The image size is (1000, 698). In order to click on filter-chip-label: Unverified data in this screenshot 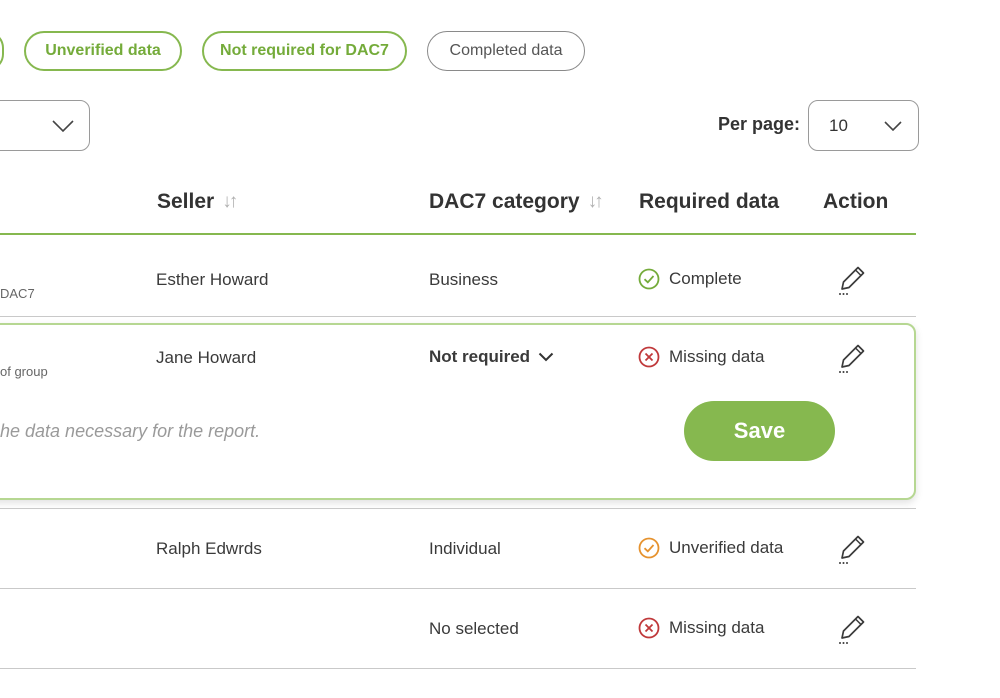, I will do `click(103, 50)`.